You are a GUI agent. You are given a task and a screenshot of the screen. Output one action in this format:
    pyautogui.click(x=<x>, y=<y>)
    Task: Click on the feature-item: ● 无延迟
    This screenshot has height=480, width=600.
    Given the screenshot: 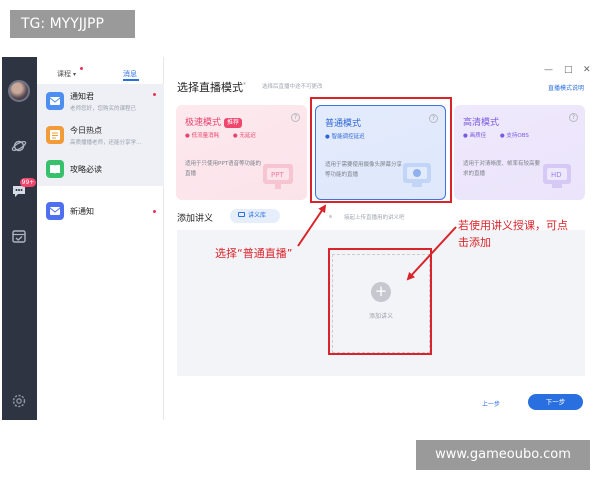 What is the action you would take?
    pyautogui.click(x=244, y=136)
    